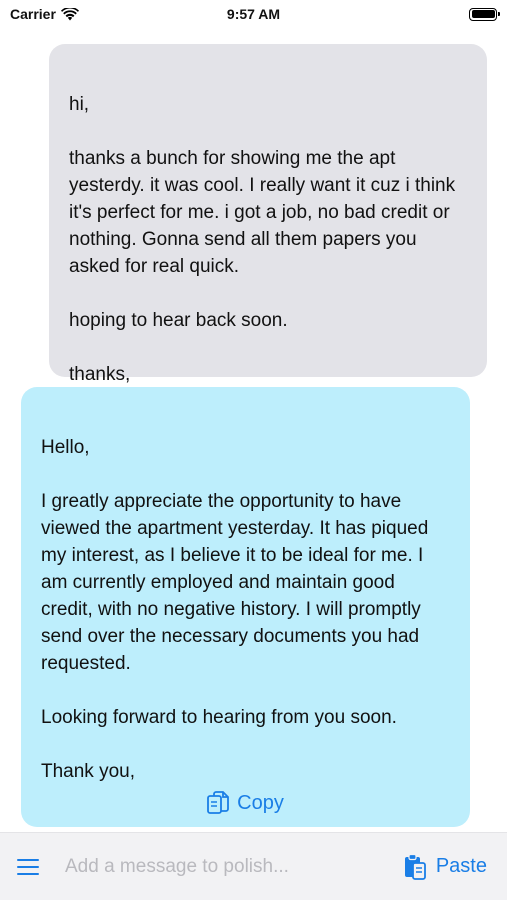 The image size is (507, 900). I want to click on message-composer: Paste, so click(253, 866).